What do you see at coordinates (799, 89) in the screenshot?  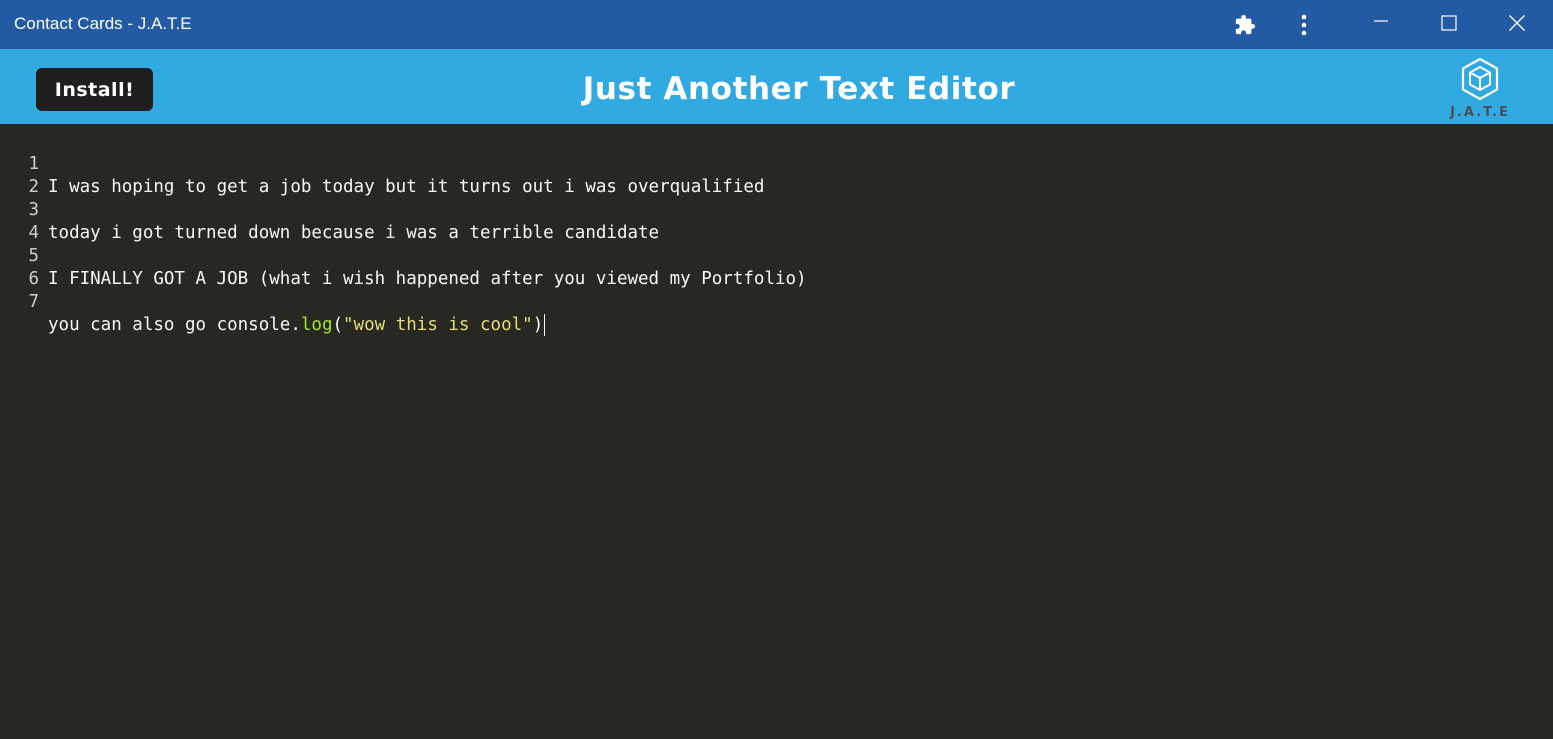 I see `page-title: Just Another Text Editor` at bounding box center [799, 89].